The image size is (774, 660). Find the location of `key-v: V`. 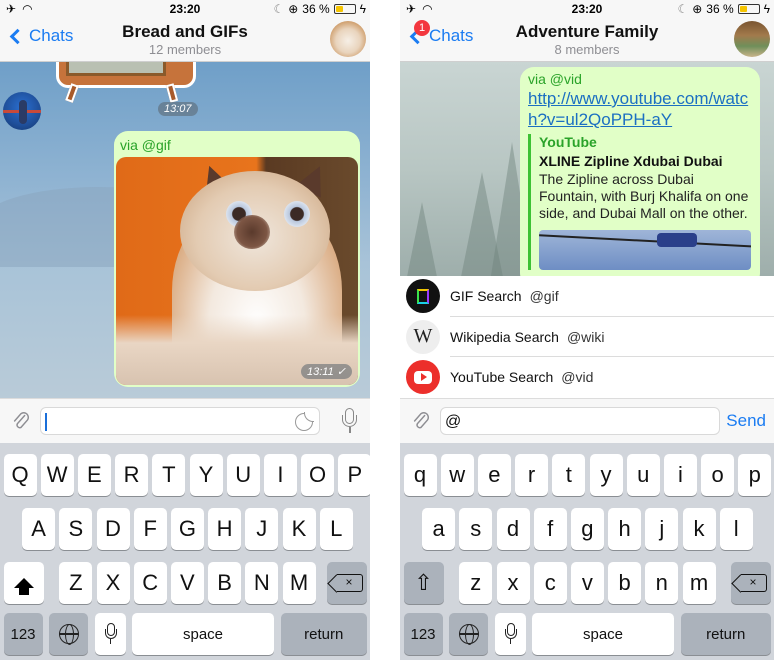

key-v: V is located at coordinates (187, 583).